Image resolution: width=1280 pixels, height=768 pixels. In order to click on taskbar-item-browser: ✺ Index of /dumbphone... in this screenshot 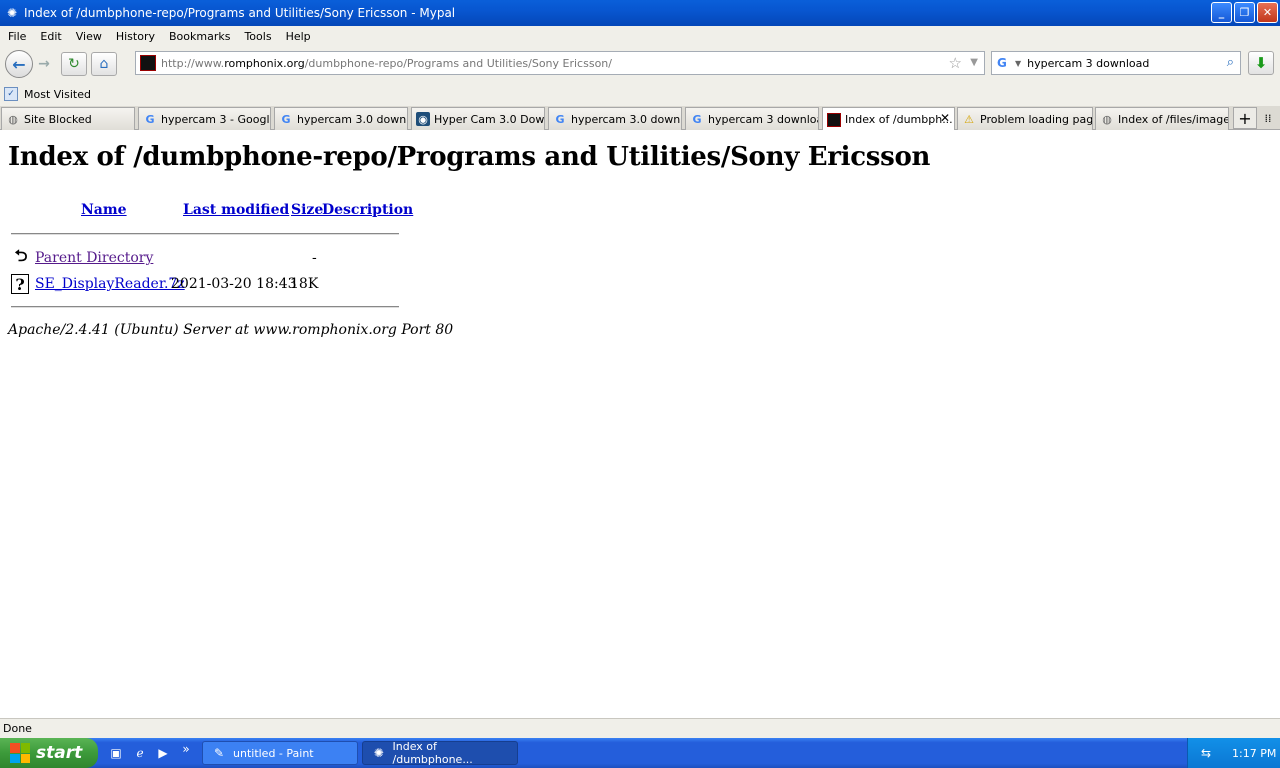, I will do `click(440, 753)`.